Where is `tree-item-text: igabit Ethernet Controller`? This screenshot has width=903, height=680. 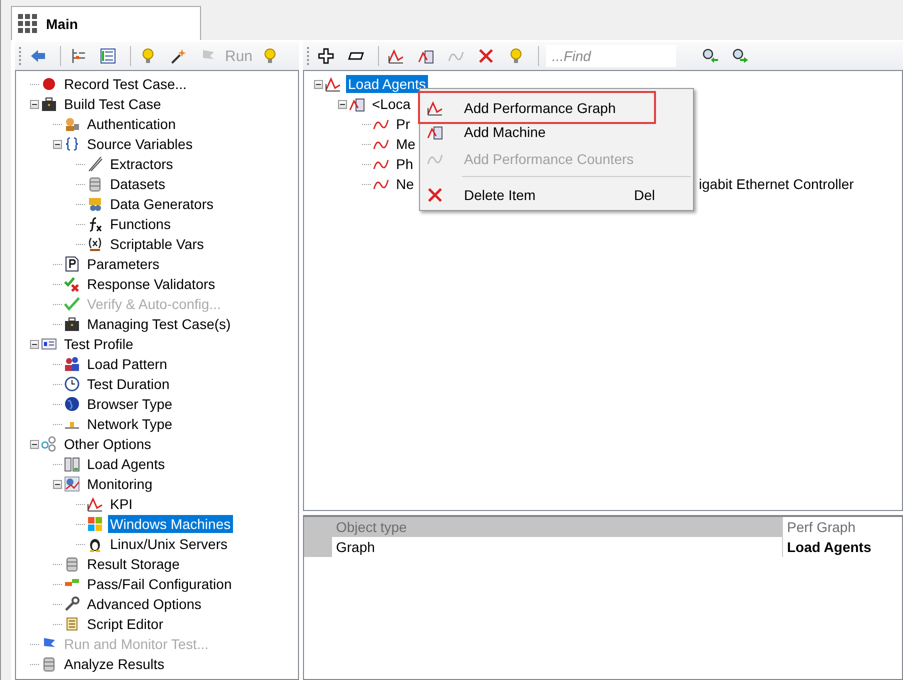 tree-item-text: igabit Ethernet Controller is located at coordinates (776, 184).